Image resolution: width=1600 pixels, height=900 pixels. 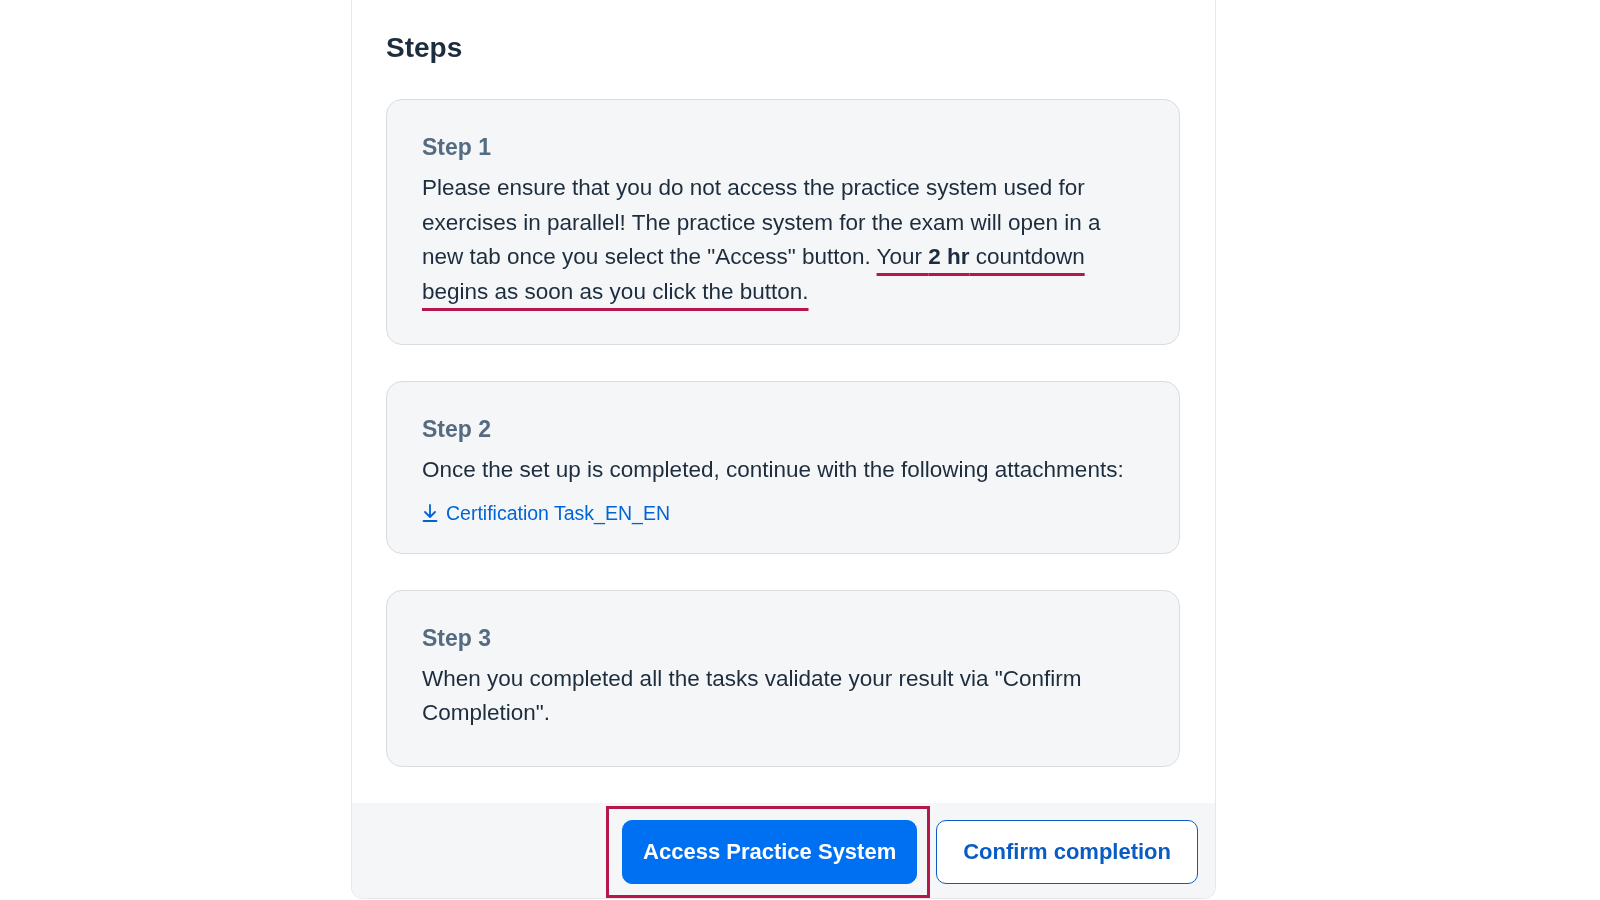 What do you see at coordinates (773, 470) in the screenshot?
I see `step-text: Once the set up is completed, continue with the following attachments:` at bounding box center [773, 470].